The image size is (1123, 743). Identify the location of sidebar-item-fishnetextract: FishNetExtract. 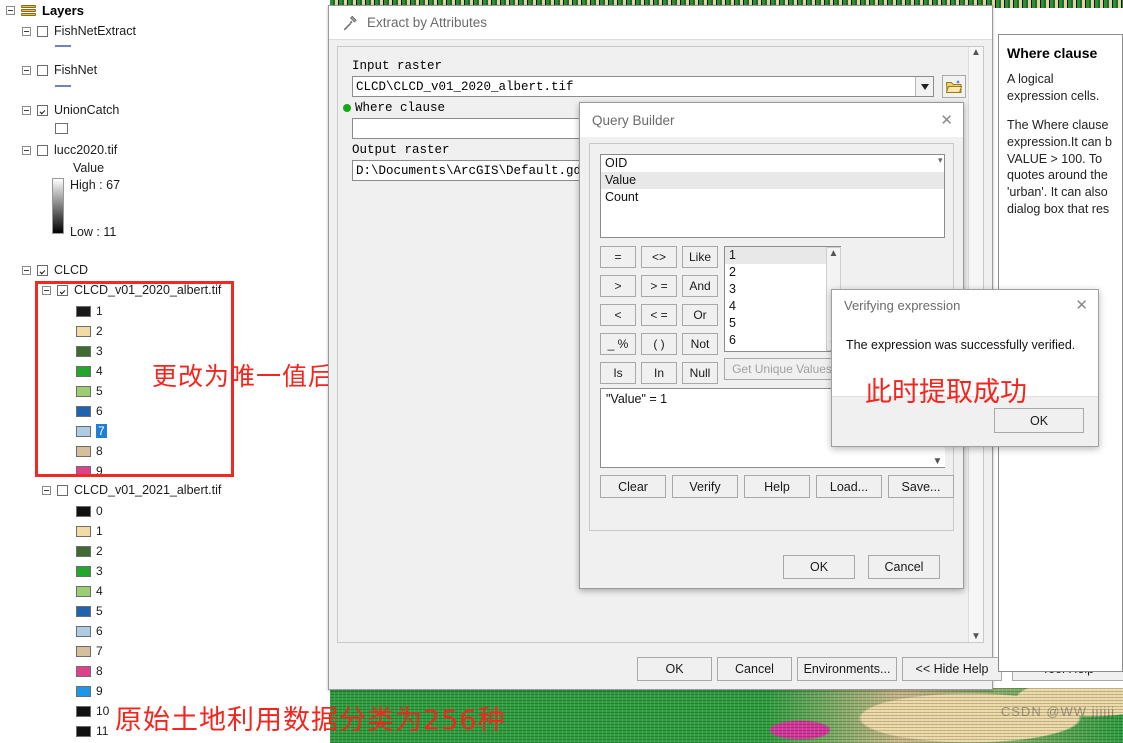
(79, 31).